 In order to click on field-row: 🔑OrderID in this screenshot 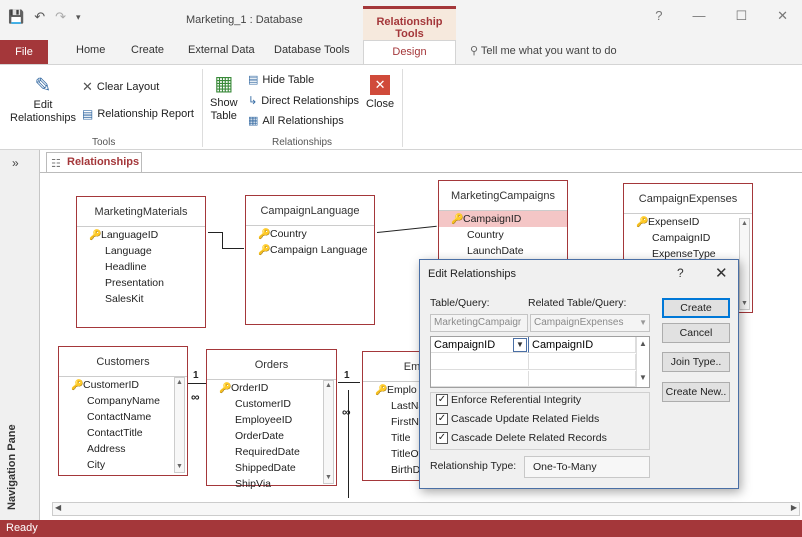, I will do `click(271, 388)`.